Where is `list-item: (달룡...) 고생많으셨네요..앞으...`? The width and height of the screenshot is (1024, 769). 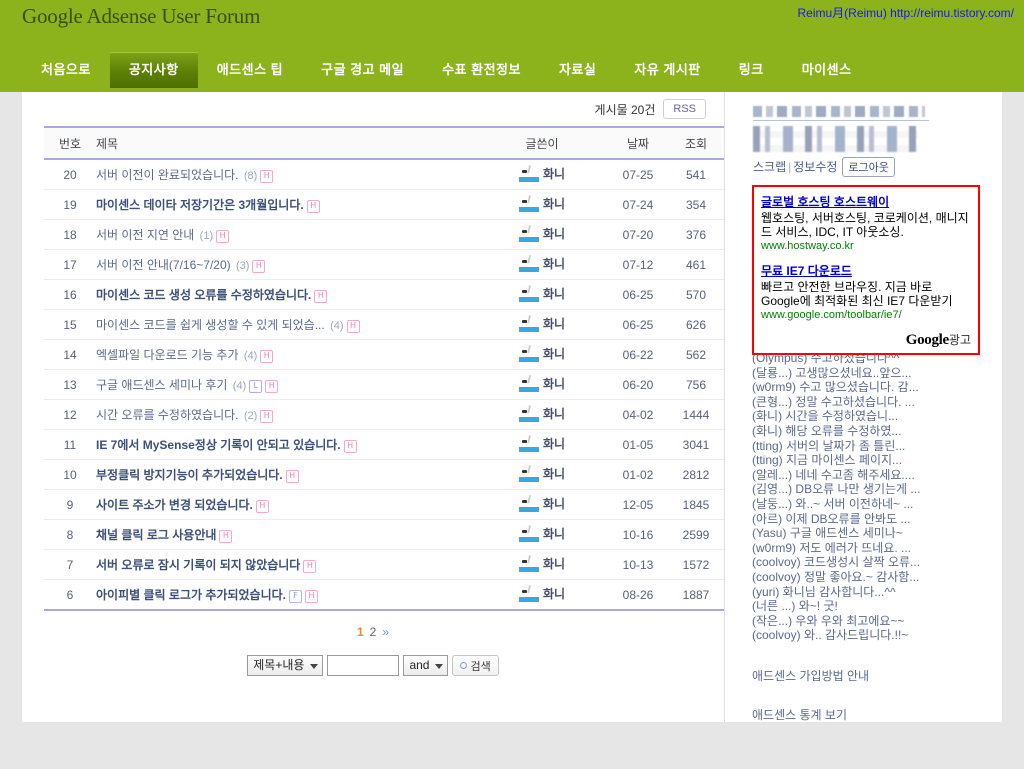 list-item: (달룡...) 고생많으셨네요..앞으... is located at coordinates (877, 373).